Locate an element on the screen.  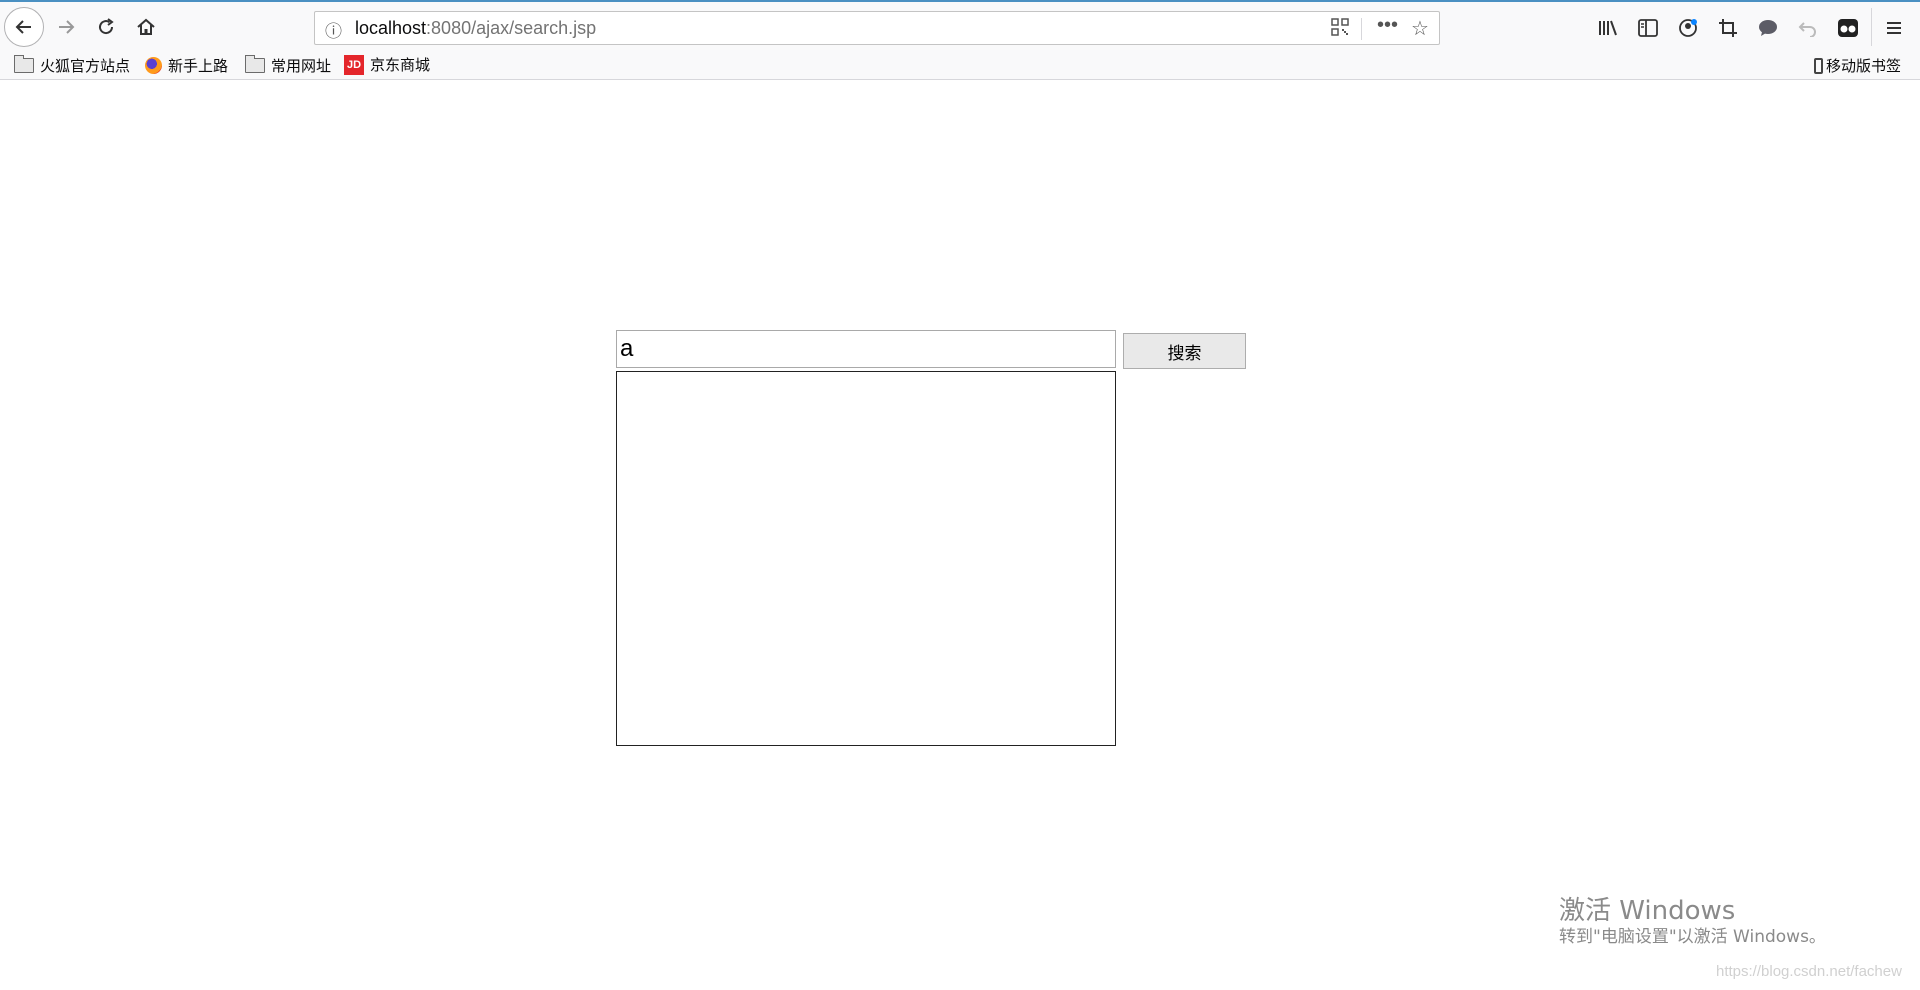
source-watermark: https://blog.csdn.net/fachew is located at coordinates (1809, 971).